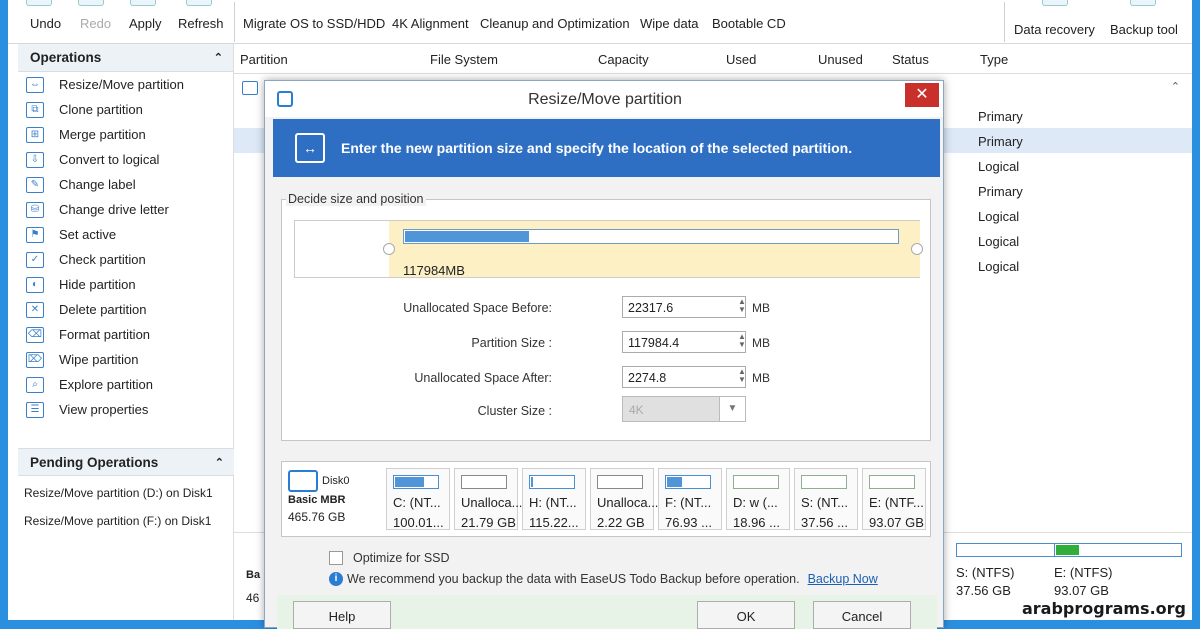 Image resolution: width=1200 pixels, height=629 pixels. What do you see at coordinates (843, 579) in the screenshot?
I see `backup-now-link: Backup Now` at bounding box center [843, 579].